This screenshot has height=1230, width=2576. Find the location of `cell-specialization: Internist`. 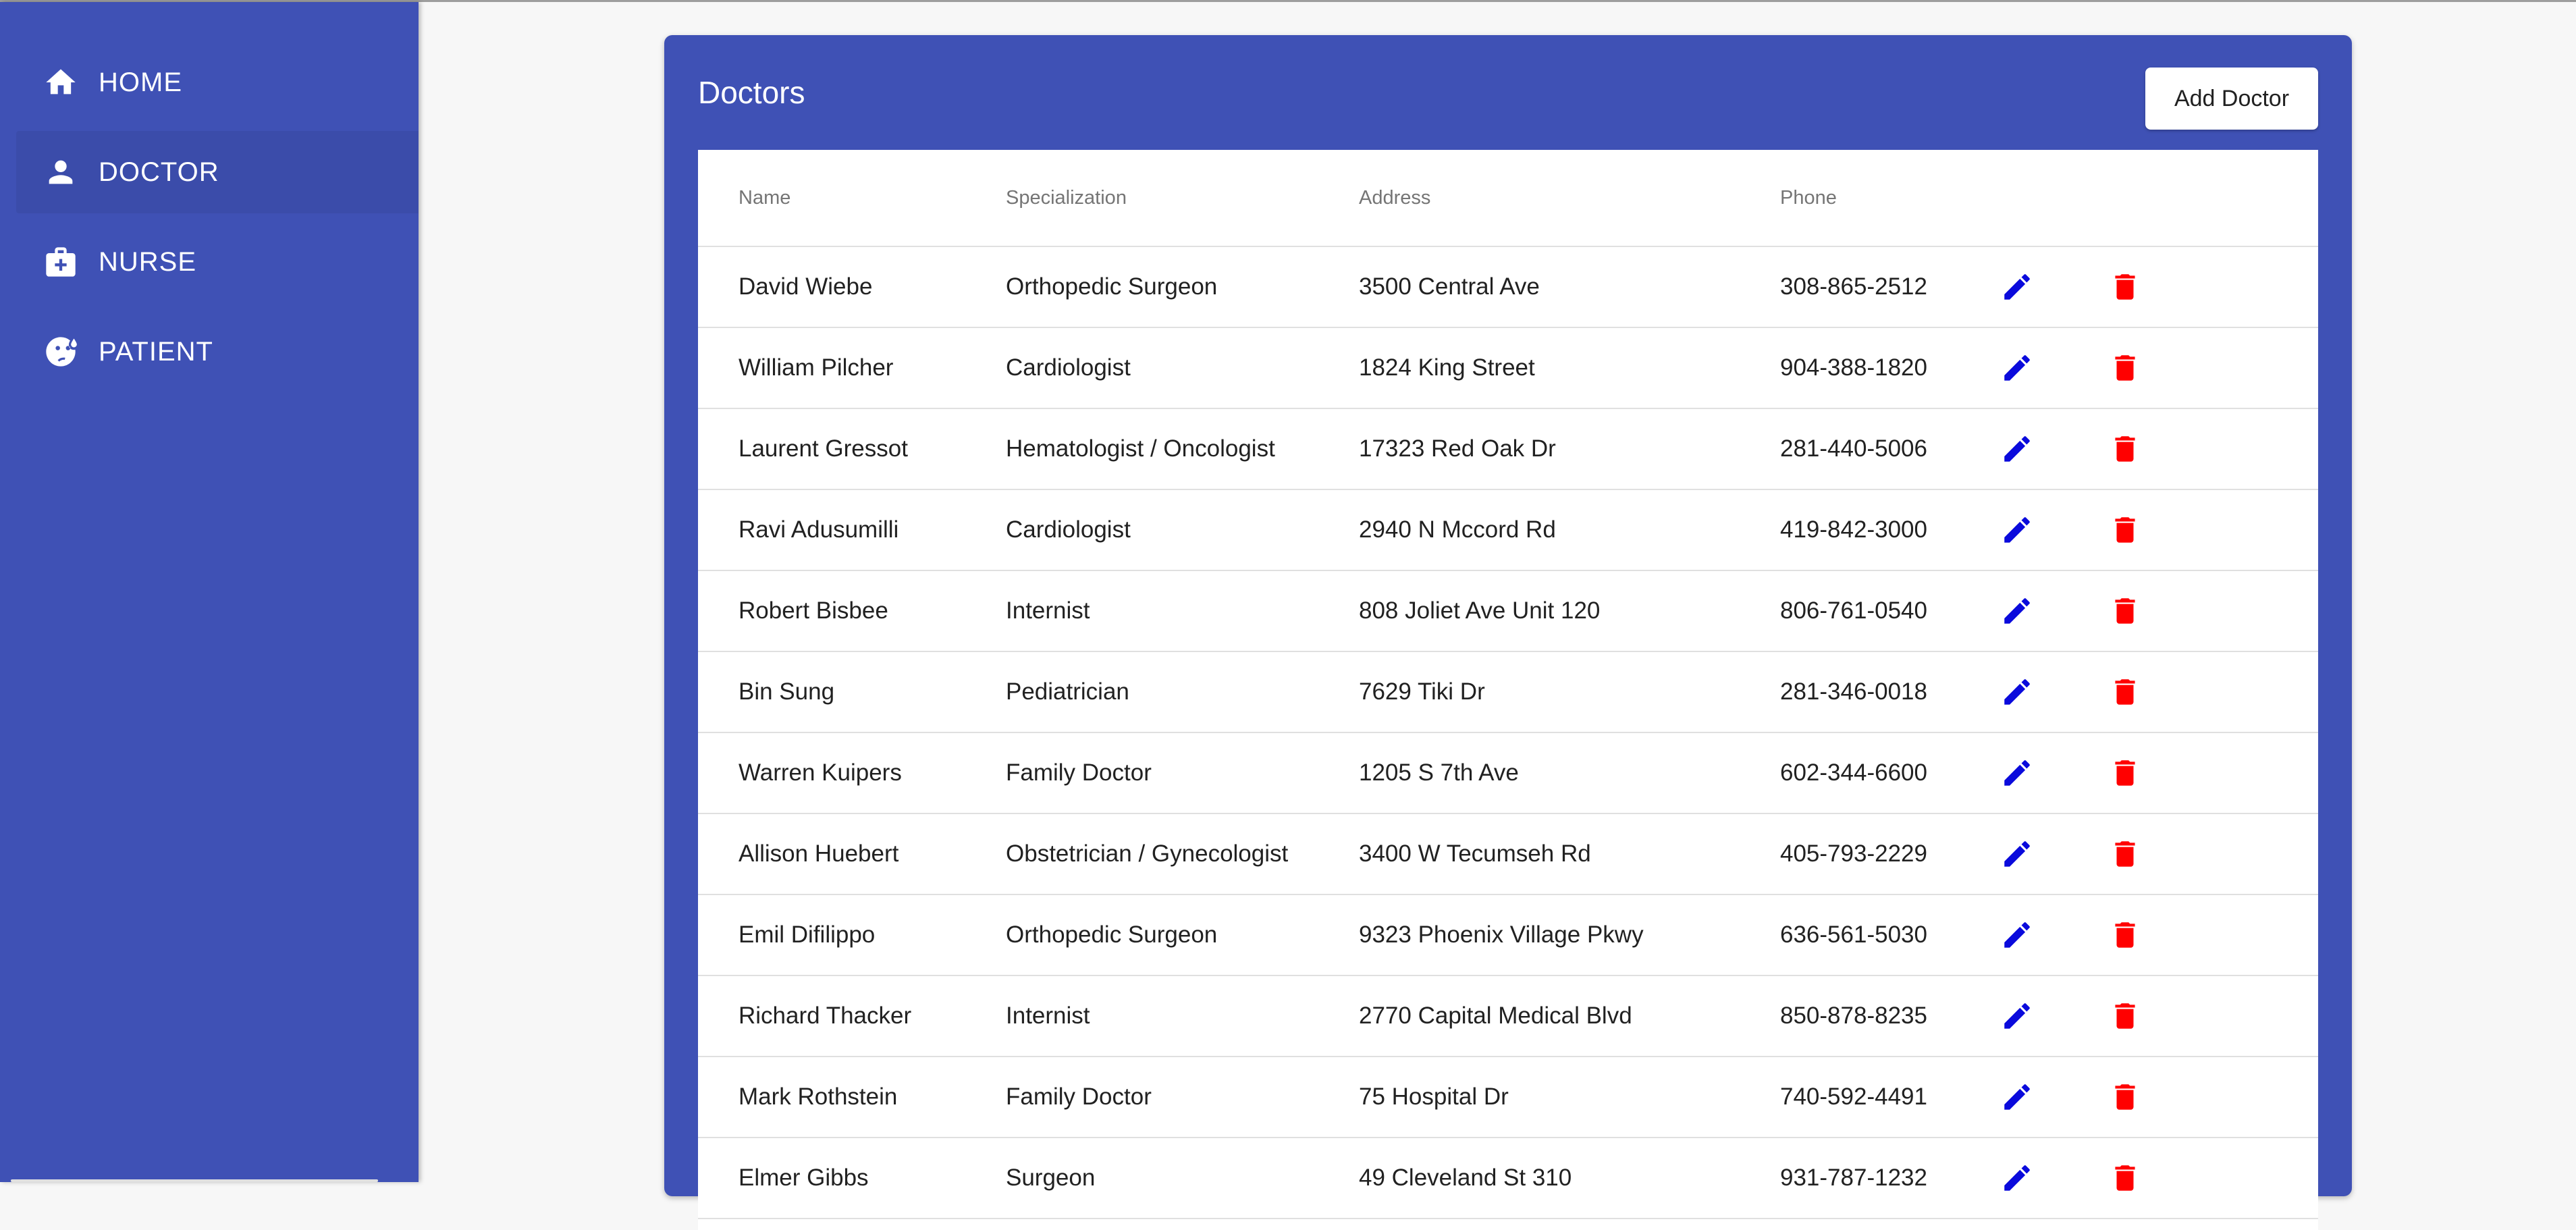

cell-specialization: Internist is located at coordinates (1182, 1016).